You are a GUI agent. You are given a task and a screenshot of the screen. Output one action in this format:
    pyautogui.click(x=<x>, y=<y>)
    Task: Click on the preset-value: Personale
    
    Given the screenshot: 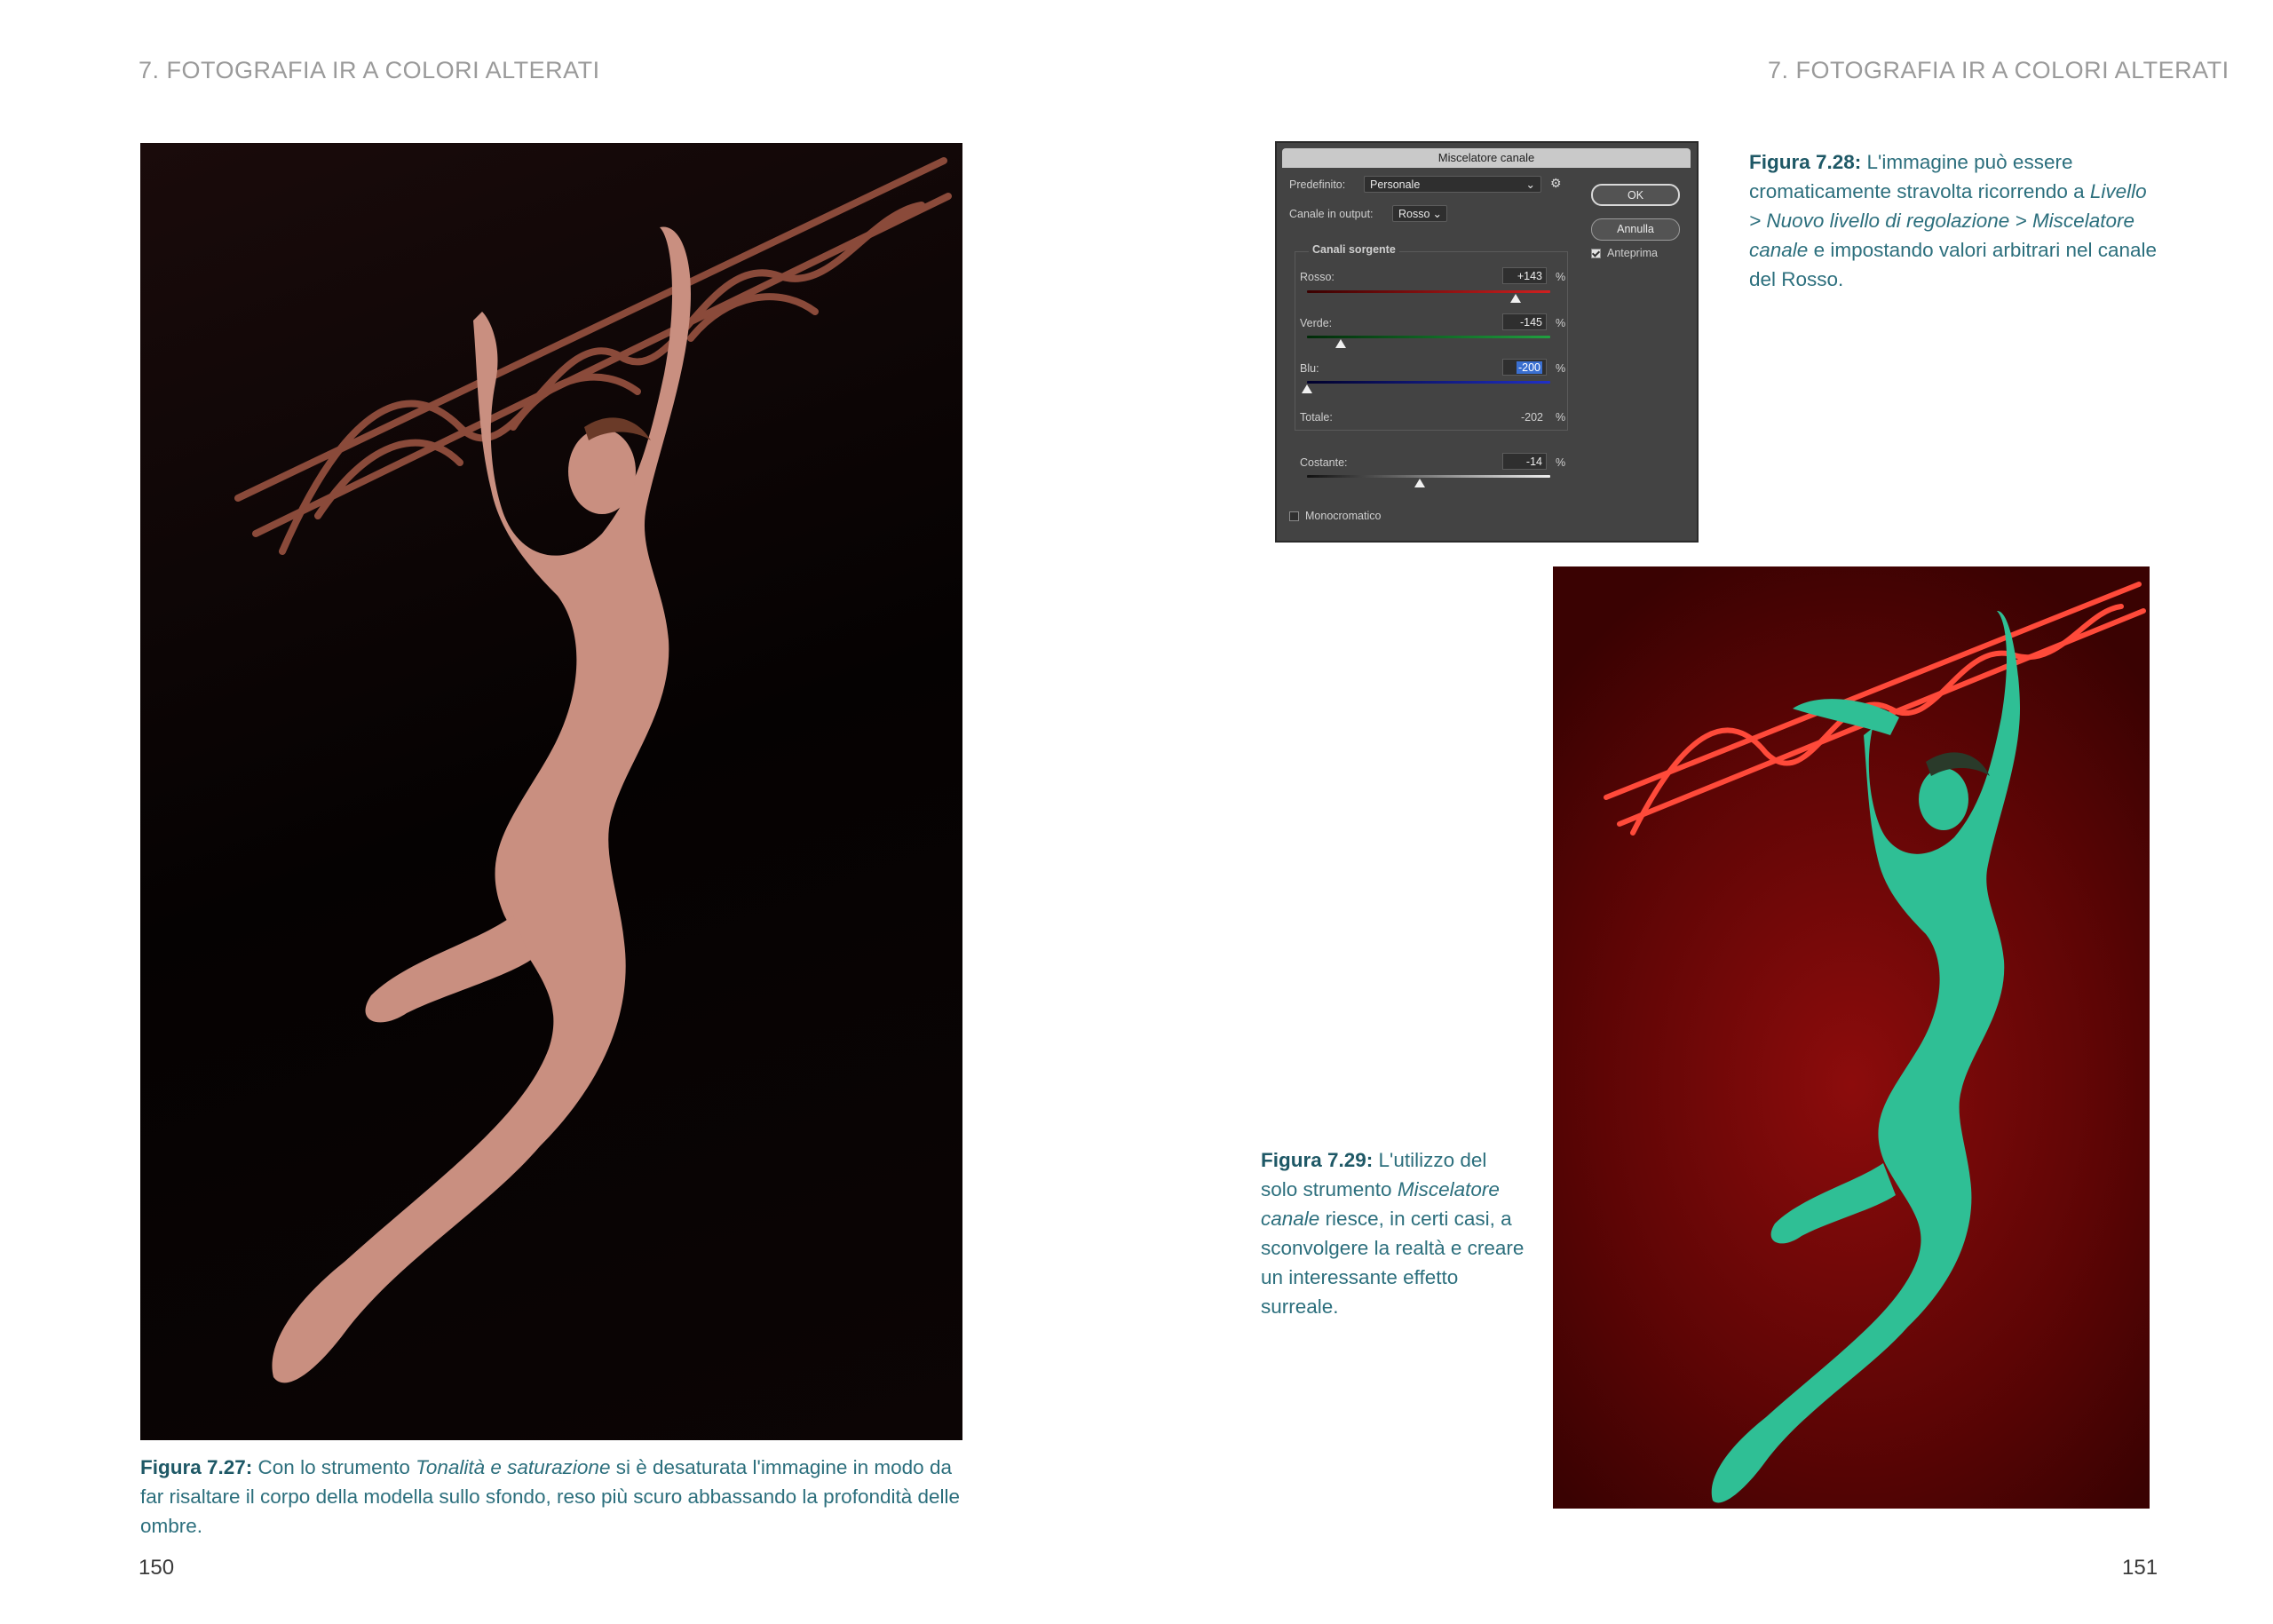 What is the action you would take?
    pyautogui.click(x=1396, y=184)
    